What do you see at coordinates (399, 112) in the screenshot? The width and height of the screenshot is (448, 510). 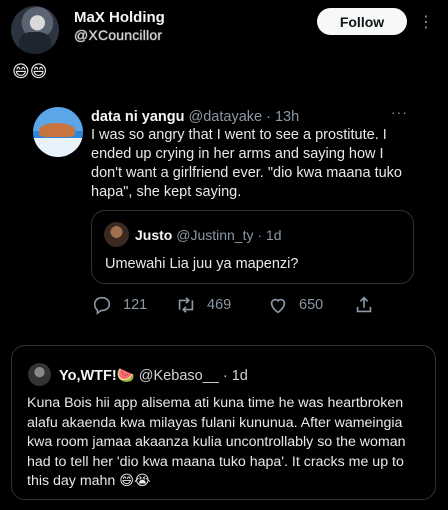 I see `more-options-icon: ···` at bounding box center [399, 112].